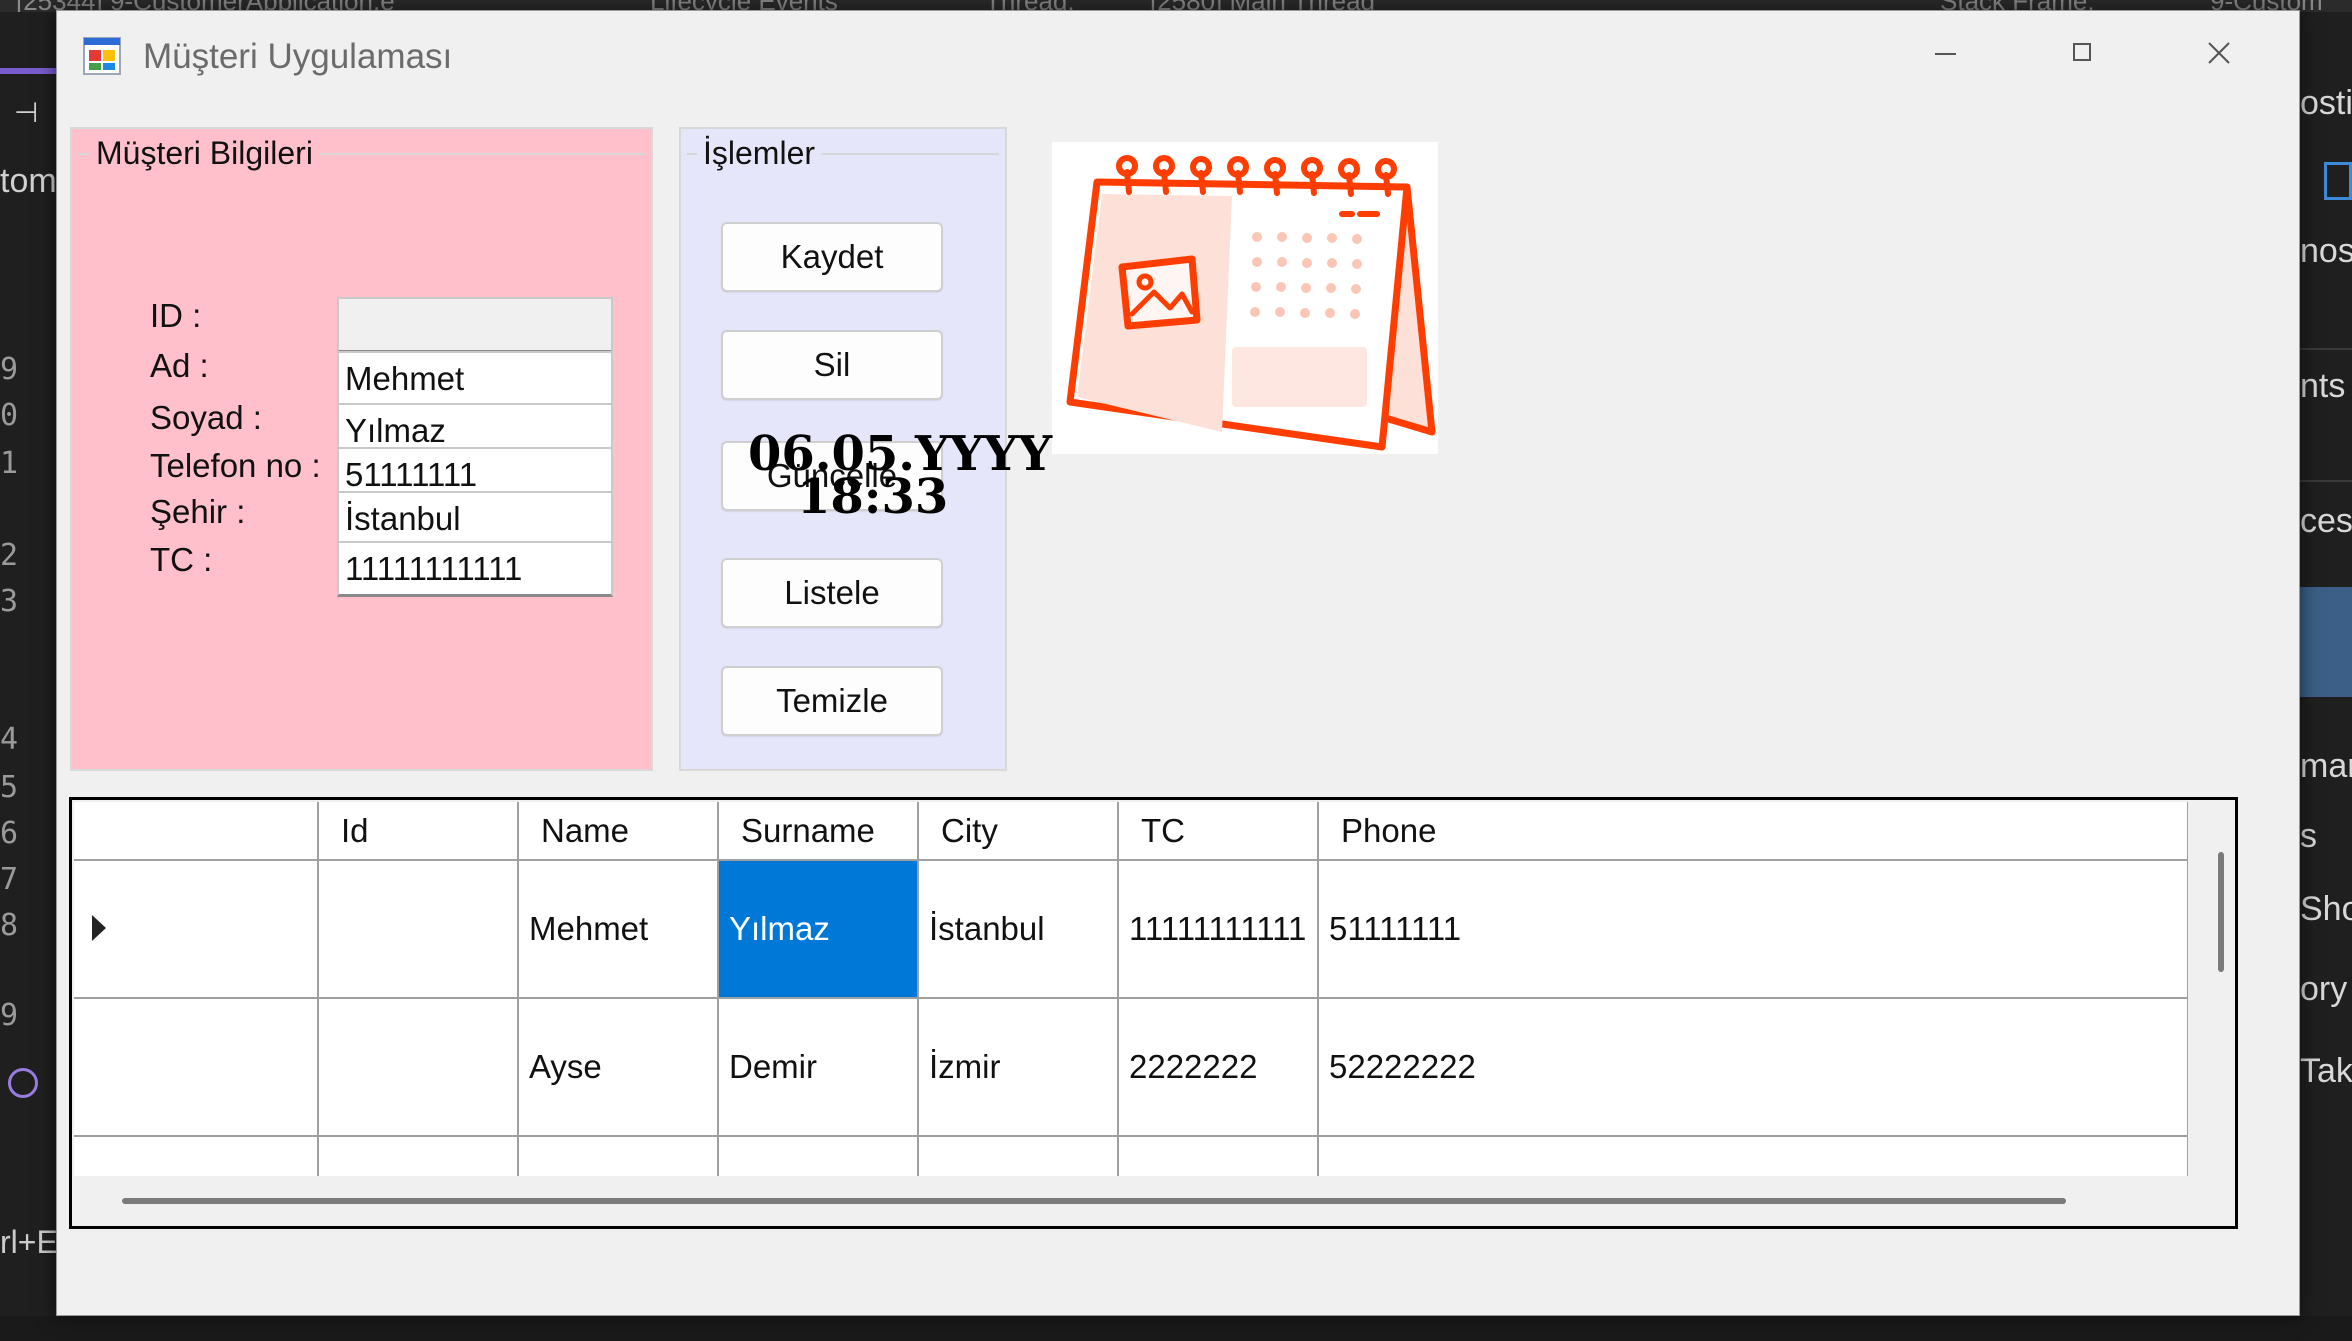  I want to click on line-number: 5, so click(9, 787).